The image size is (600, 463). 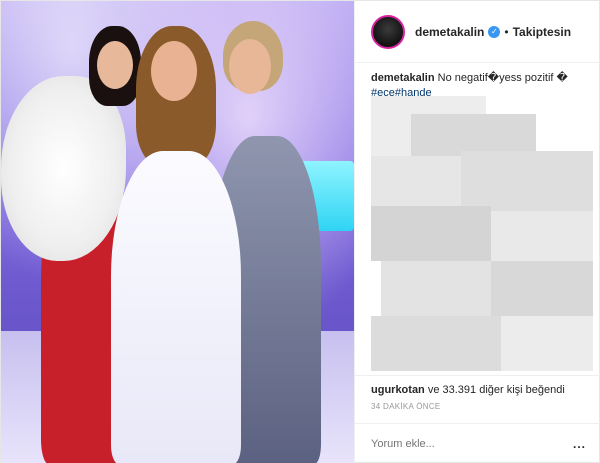 What do you see at coordinates (449, 32) in the screenshot?
I see `header-username: demetakalin` at bounding box center [449, 32].